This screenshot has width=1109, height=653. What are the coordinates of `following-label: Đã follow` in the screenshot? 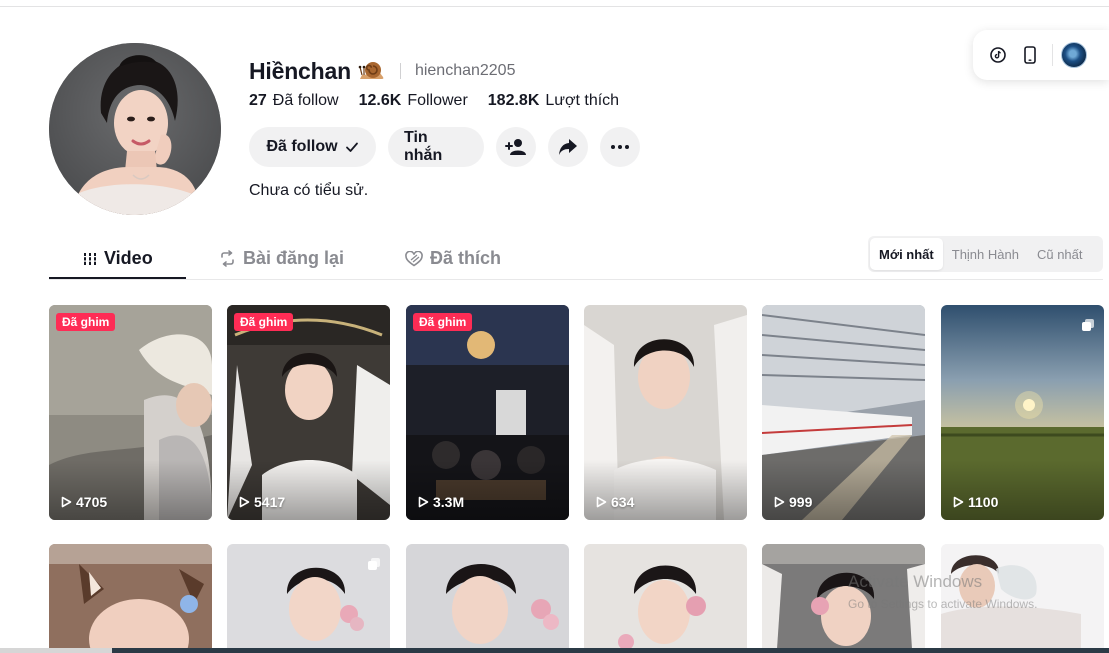 It's located at (305, 100).